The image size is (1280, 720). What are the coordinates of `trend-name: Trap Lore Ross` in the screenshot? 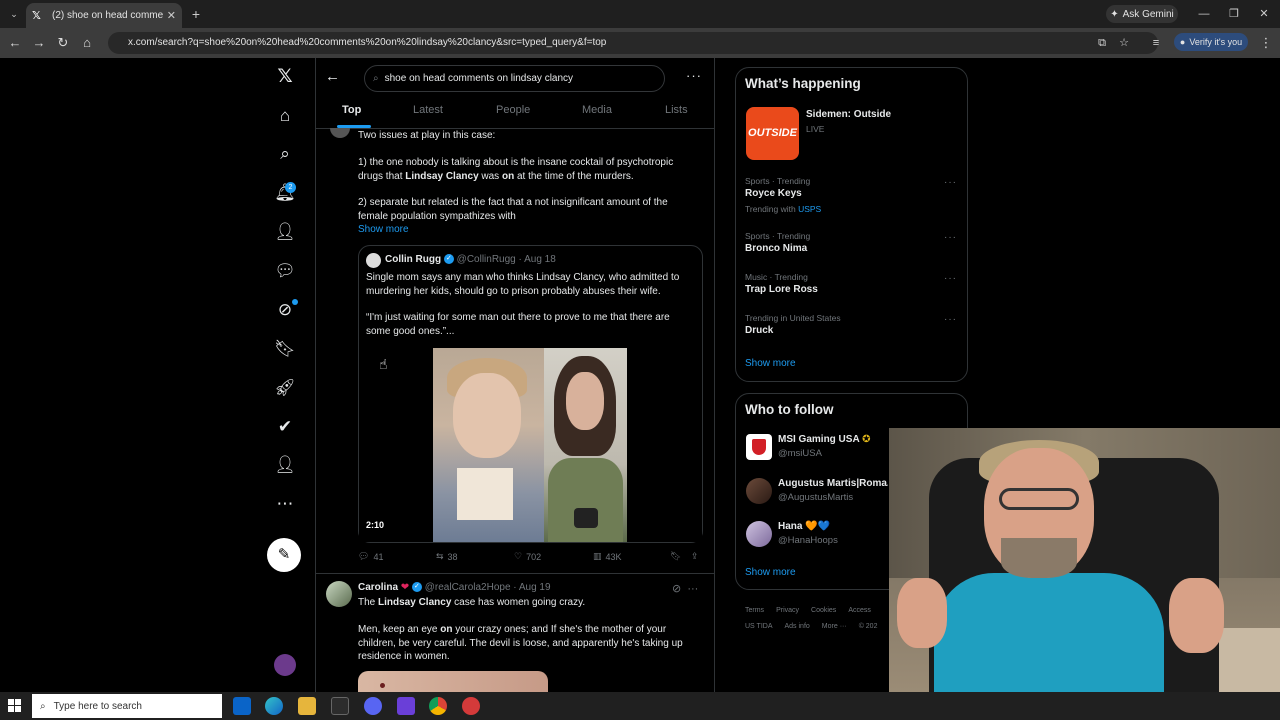 It's located at (781, 289).